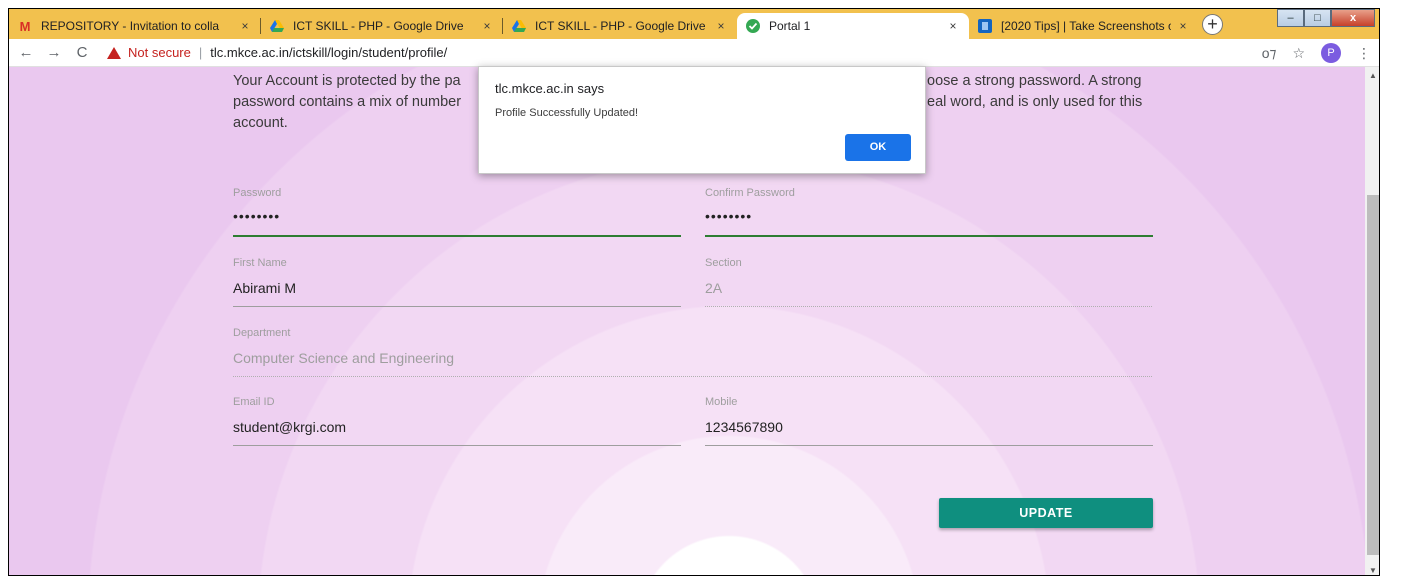 This screenshot has width=1402, height=587. Describe the element at coordinates (344, 358) in the screenshot. I see `department-value: Computer Science and Engineering` at that location.